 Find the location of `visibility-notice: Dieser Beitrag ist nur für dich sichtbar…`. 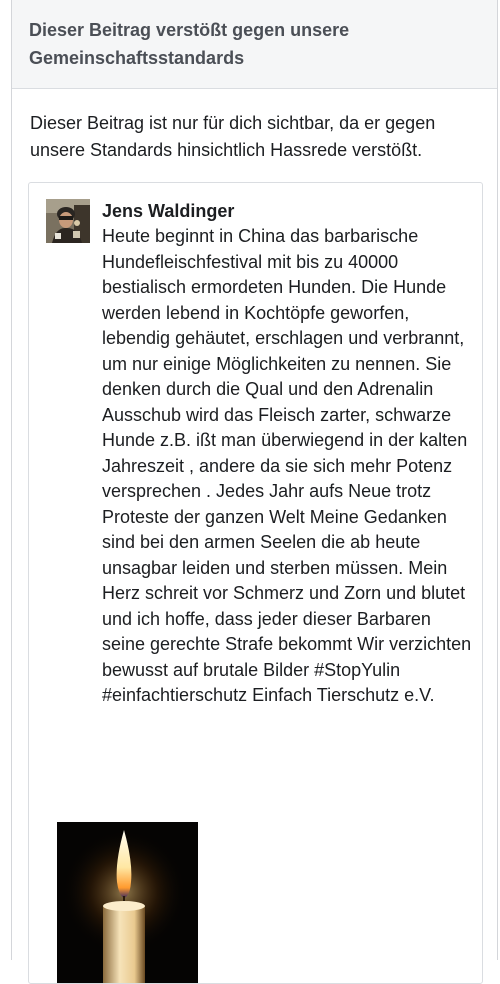

visibility-notice: Dieser Beitrag ist nur für dich sichtbar… is located at coordinates (233, 136).